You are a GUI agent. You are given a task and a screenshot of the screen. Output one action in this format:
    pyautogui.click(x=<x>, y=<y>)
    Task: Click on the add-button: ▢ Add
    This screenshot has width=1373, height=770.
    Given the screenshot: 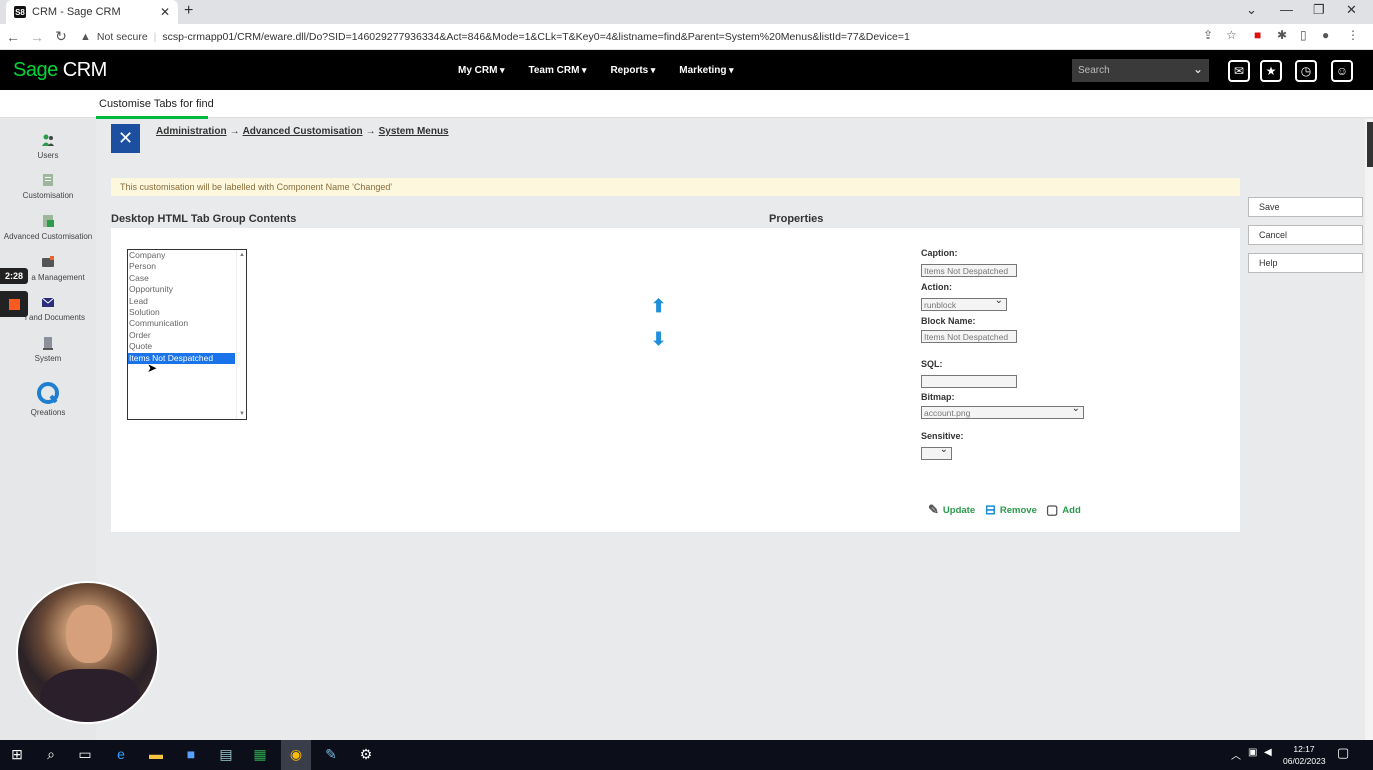 What is the action you would take?
    pyautogui.click(x=1063, y=510)
    